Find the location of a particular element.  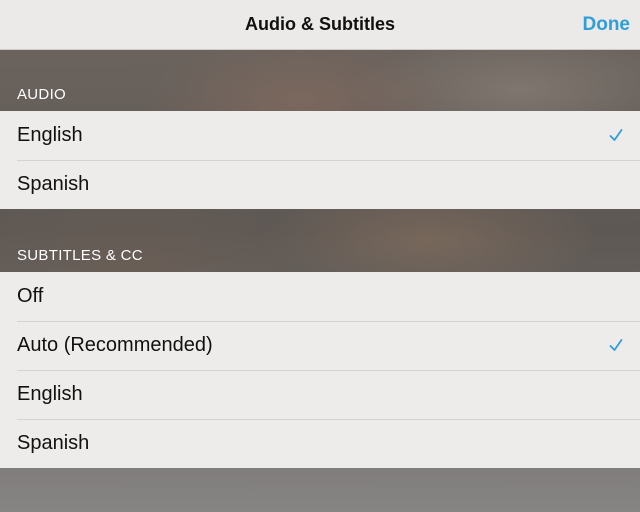

audio-option-spanish: Spanish is located at coordinates (320, 184).